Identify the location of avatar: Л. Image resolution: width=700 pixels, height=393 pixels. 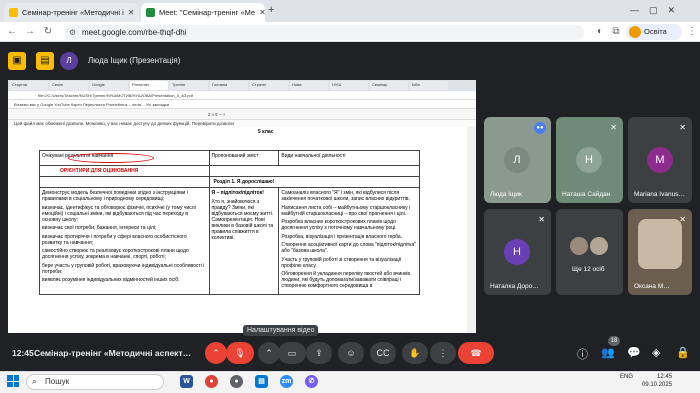
(69, 61).